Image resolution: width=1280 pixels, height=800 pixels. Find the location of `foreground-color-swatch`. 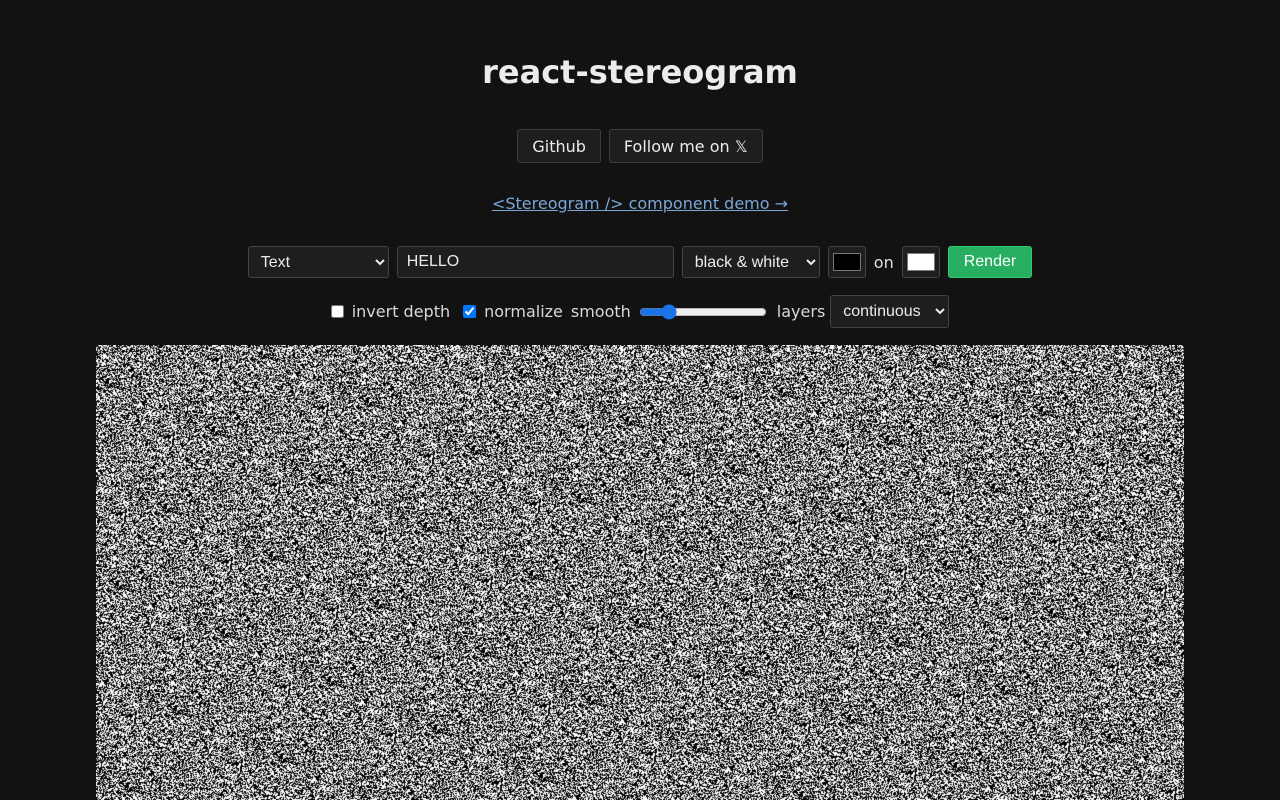

foreground-color-swatch is located at coordinates (846, 262).